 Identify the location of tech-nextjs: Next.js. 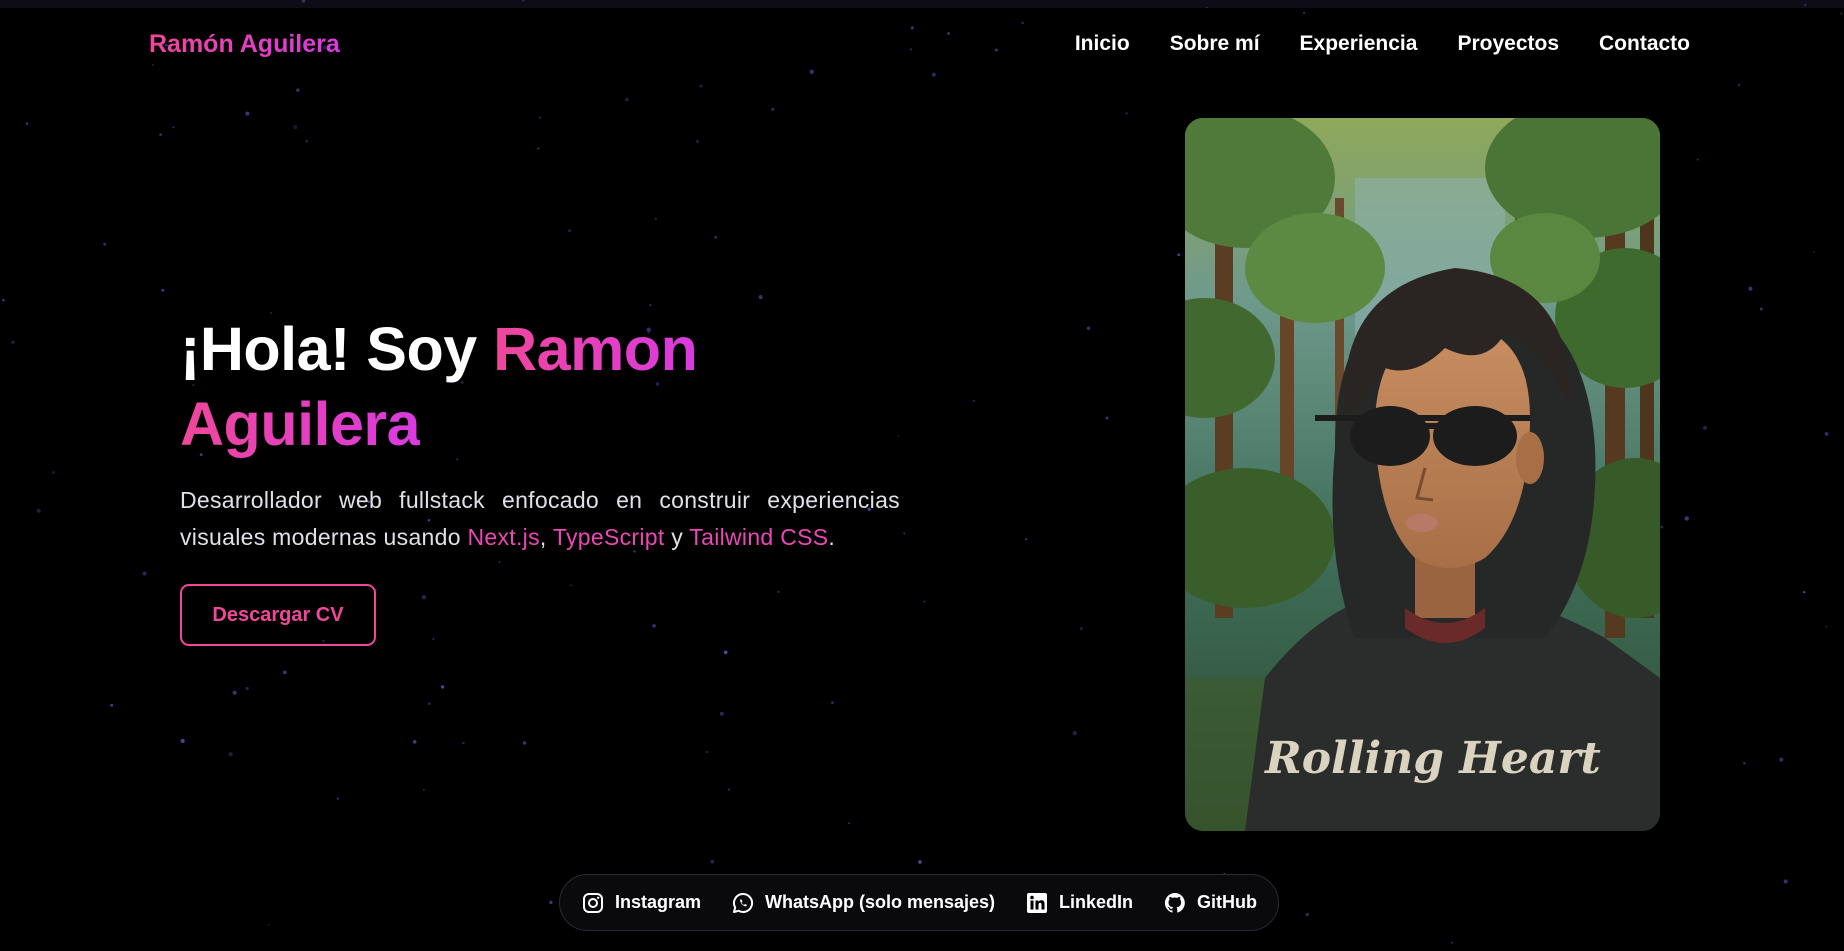
(503, 537).